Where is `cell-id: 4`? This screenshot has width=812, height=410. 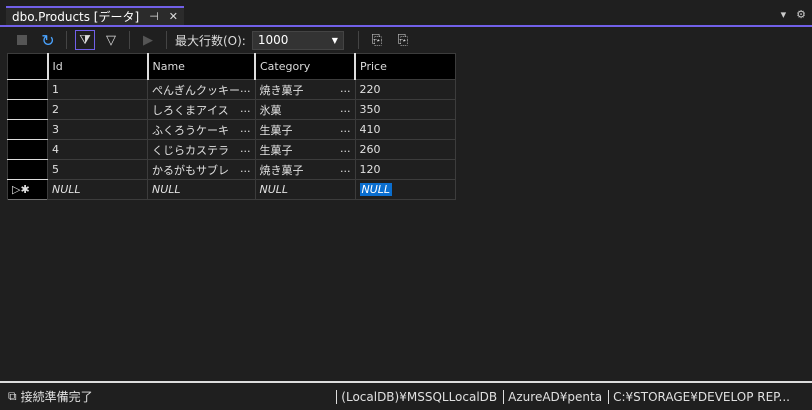 cell-id: 4 is located at coordinates (97, 149).